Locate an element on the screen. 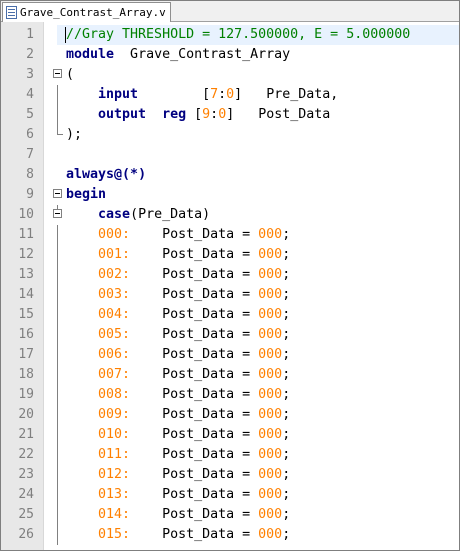 This screenshot has height=551, width=460. case-label: 013: is located at coordinates (114, 494).